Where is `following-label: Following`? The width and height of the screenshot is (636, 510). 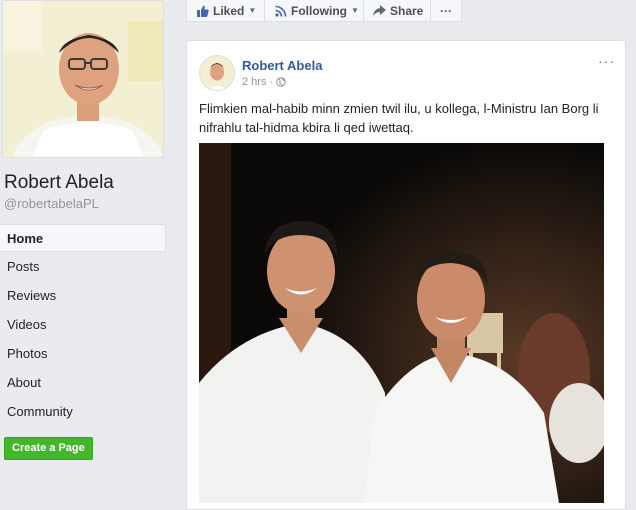 following-label: Following is located at coordinates (319, 10).